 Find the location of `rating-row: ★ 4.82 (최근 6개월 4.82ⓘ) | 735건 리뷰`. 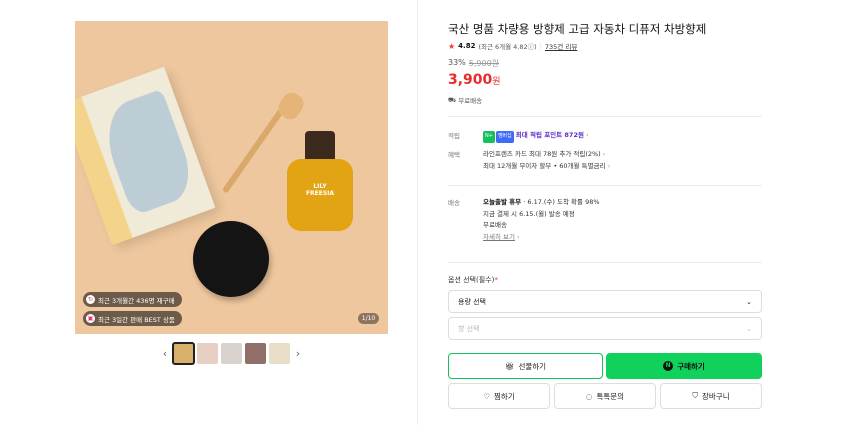

rating-row: ★ 4.82 (최근 6개월 4.82ⓘ) | 735건 리뷰 is located at coordinates (513, 46).